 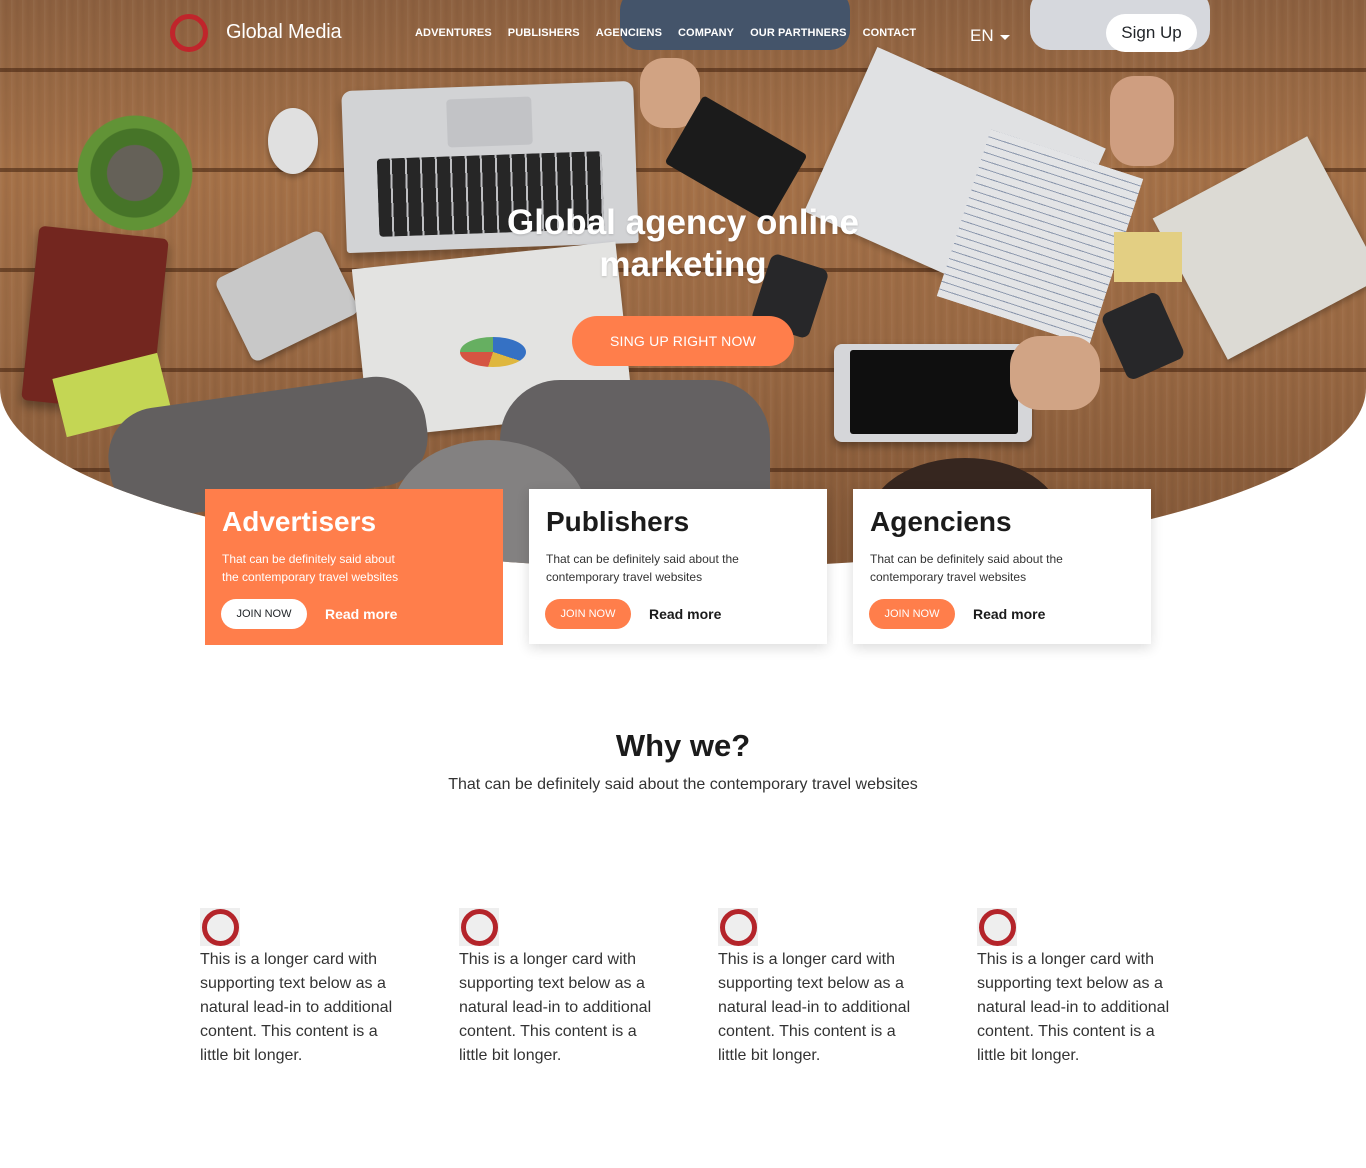 I want to click on nav-item-agenciens: AGENCIENS, so click(x=629, y=33).